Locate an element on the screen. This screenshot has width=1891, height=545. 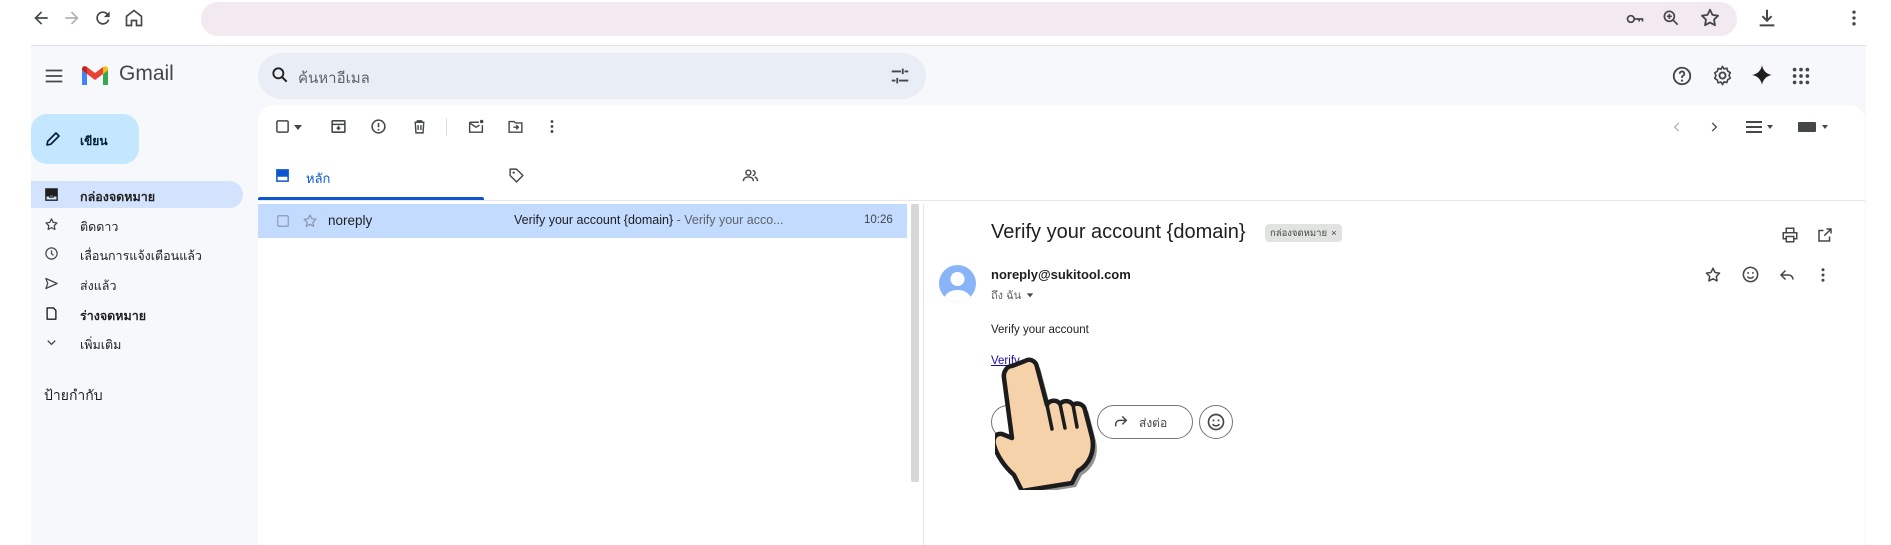
newer-chevron-left-icon is located at coordinates (1677, 127).